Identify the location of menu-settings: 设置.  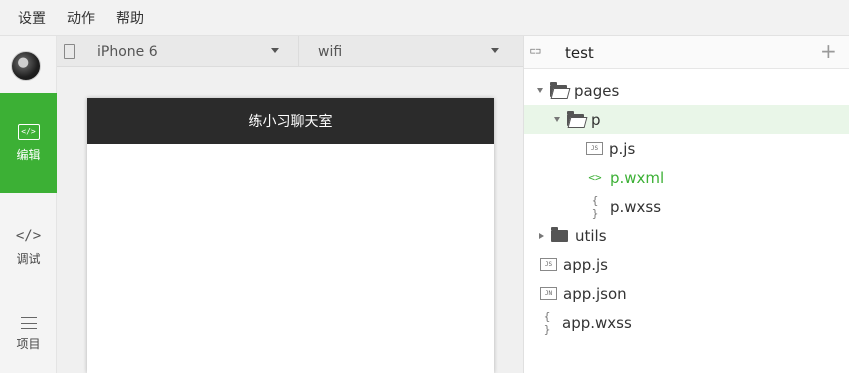
(32, 18).